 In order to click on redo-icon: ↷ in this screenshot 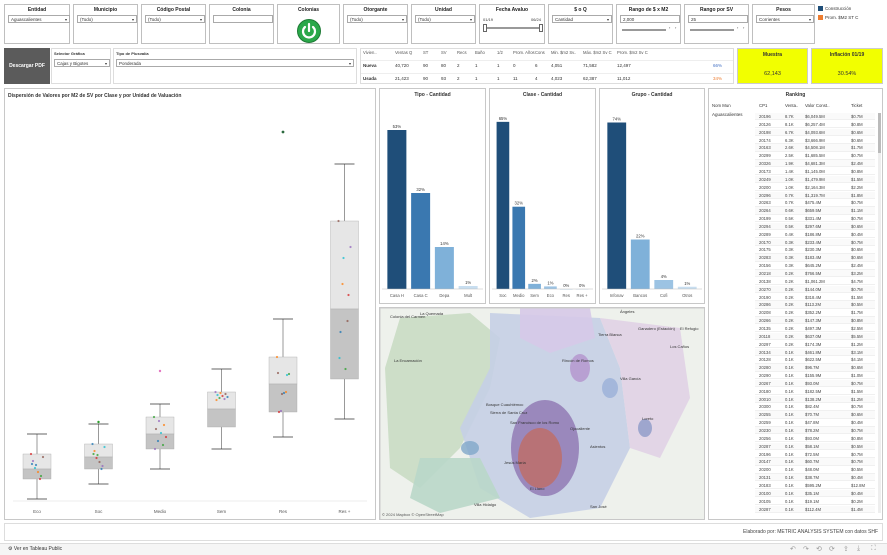, I will do `click(806, 549)`.